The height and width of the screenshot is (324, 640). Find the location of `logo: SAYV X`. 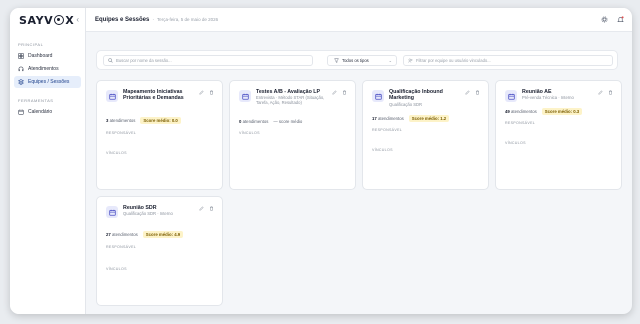

logo: SAYV X is located at coordinates (46, 20).